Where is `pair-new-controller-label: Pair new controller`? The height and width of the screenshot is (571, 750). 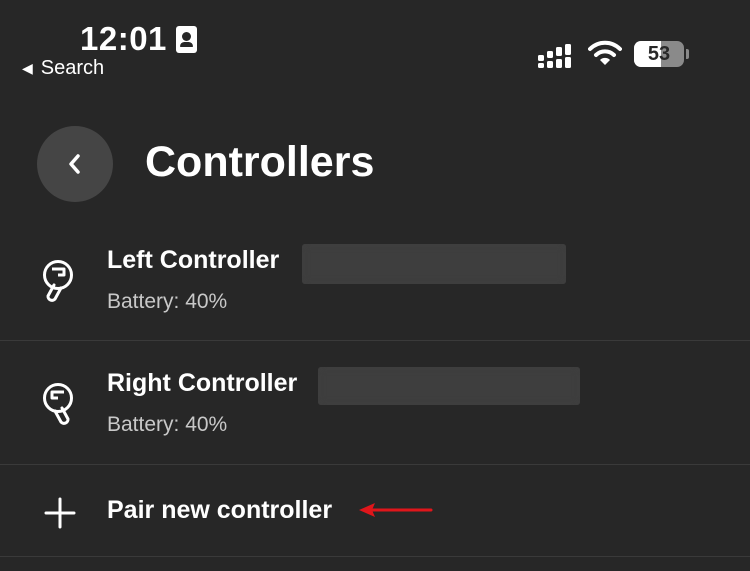
pair-new-controller-label: Pair new controller is located at coordinates (220, 510).